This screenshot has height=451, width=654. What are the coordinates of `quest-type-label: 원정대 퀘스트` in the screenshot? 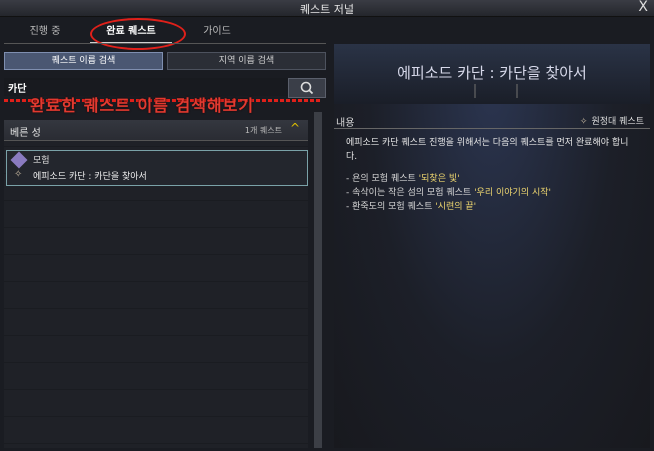 It's located at (617, 122).